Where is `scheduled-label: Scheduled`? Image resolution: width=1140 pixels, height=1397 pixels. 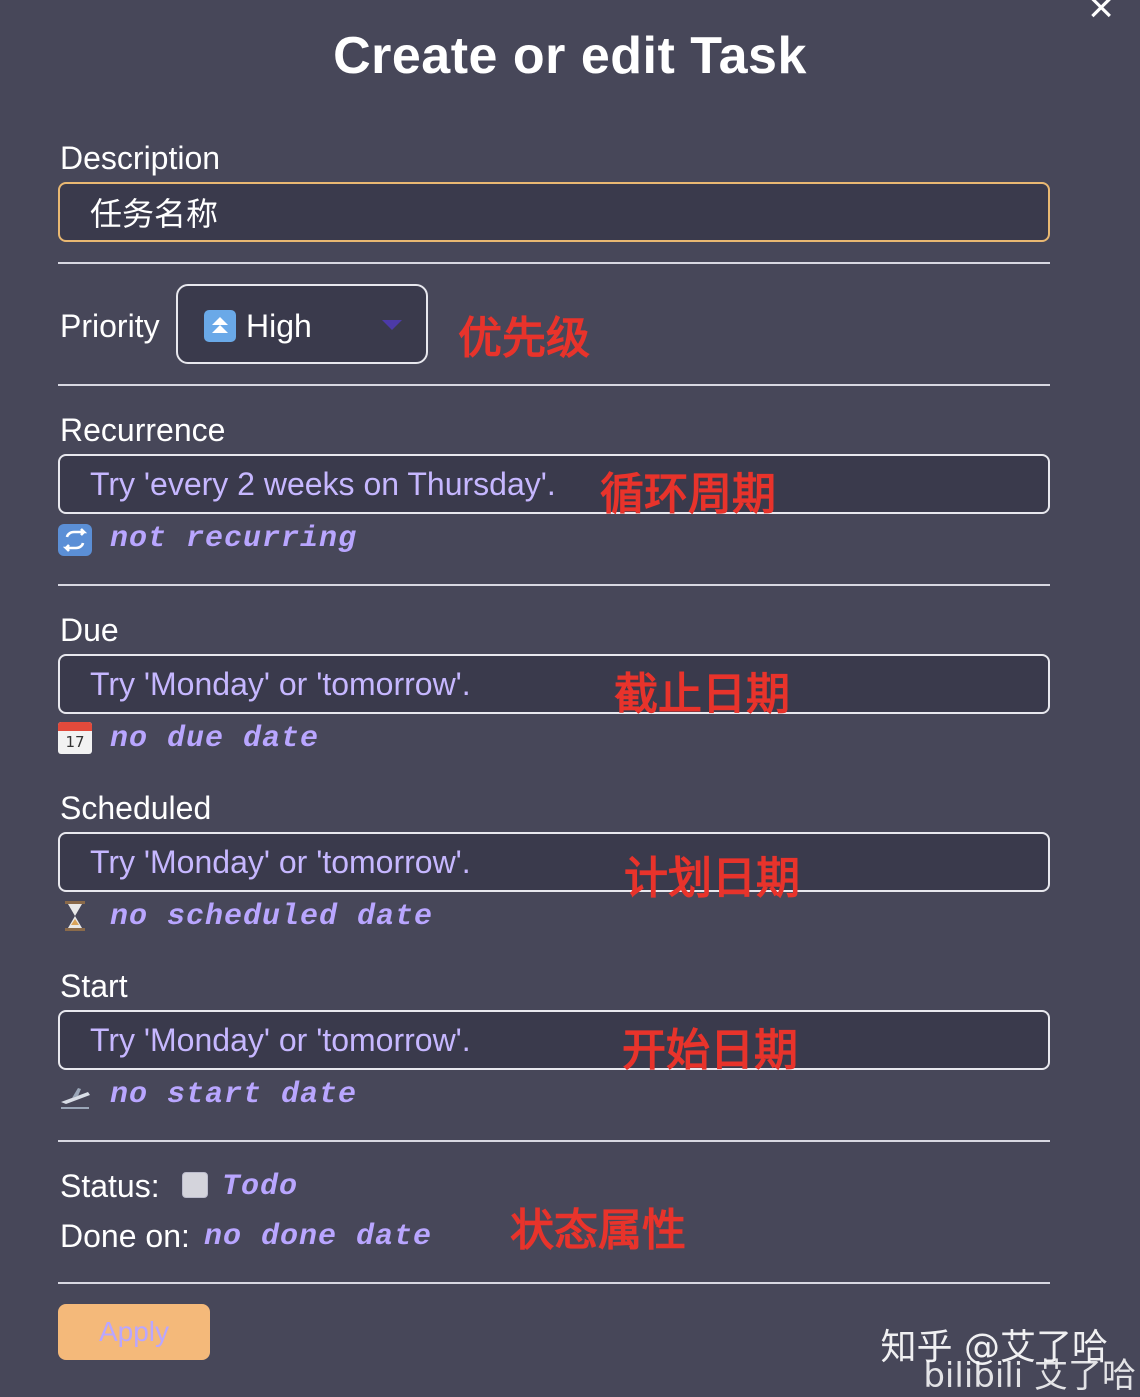 scheduled-label: Scheduled is located at coordinates (136, 808).